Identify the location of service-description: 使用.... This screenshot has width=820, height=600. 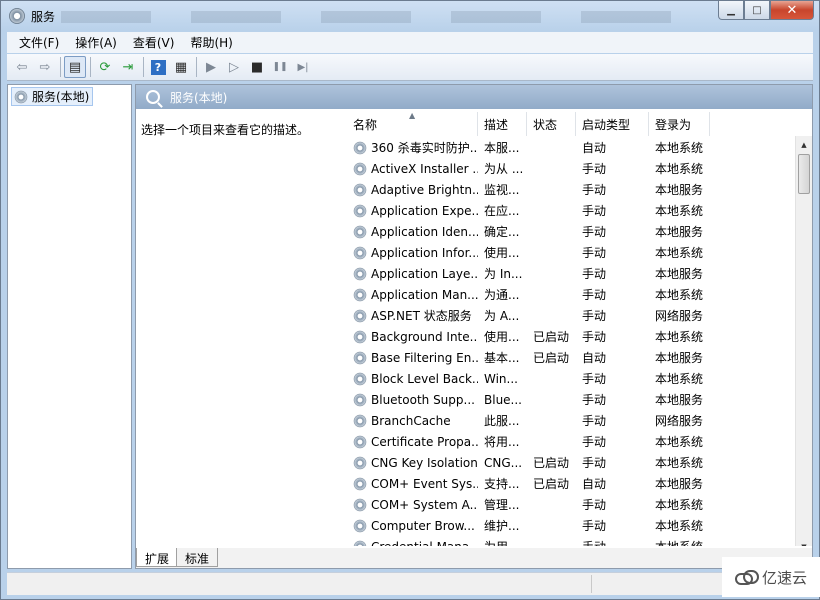
(502, 337).